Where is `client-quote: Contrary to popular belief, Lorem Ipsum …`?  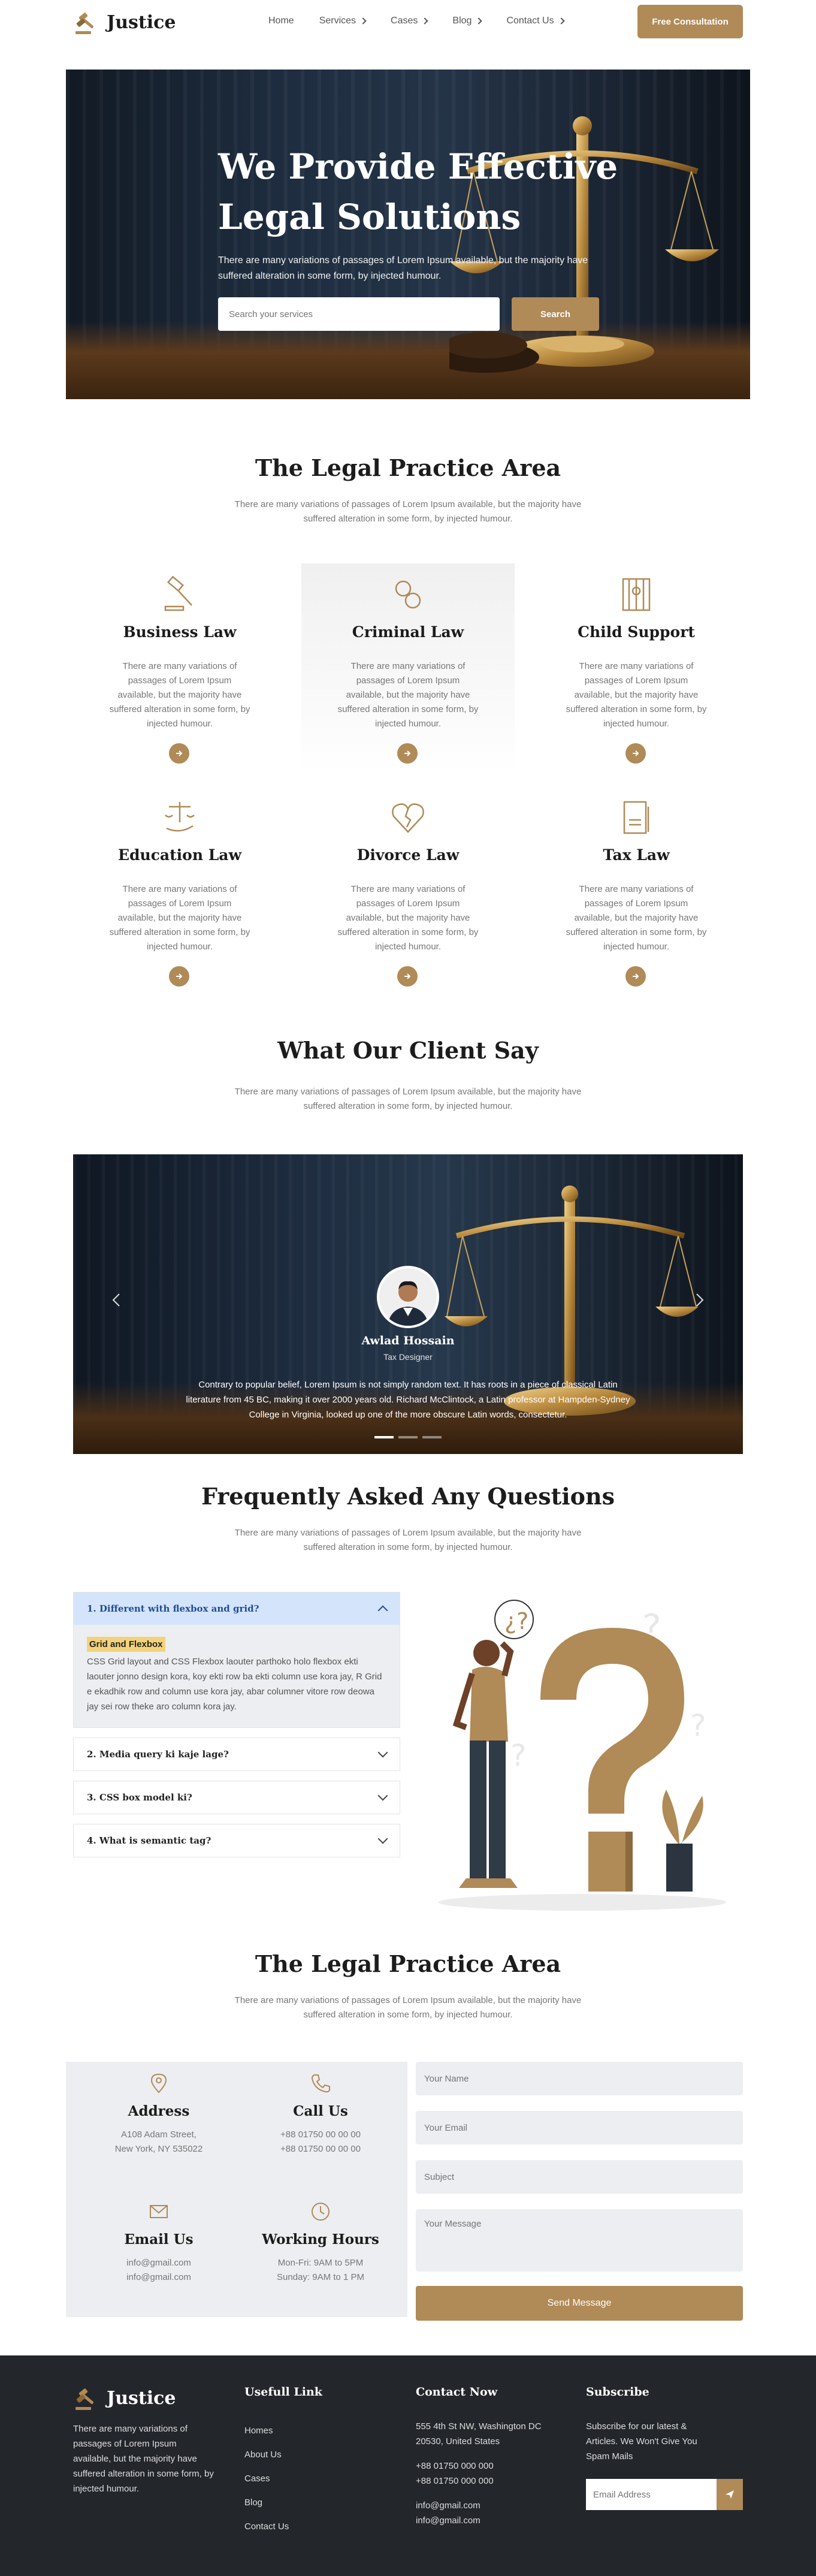
client-quote: Contrary to popular belief, Lorem Ipsum … is located at coordinates (408, 1400).